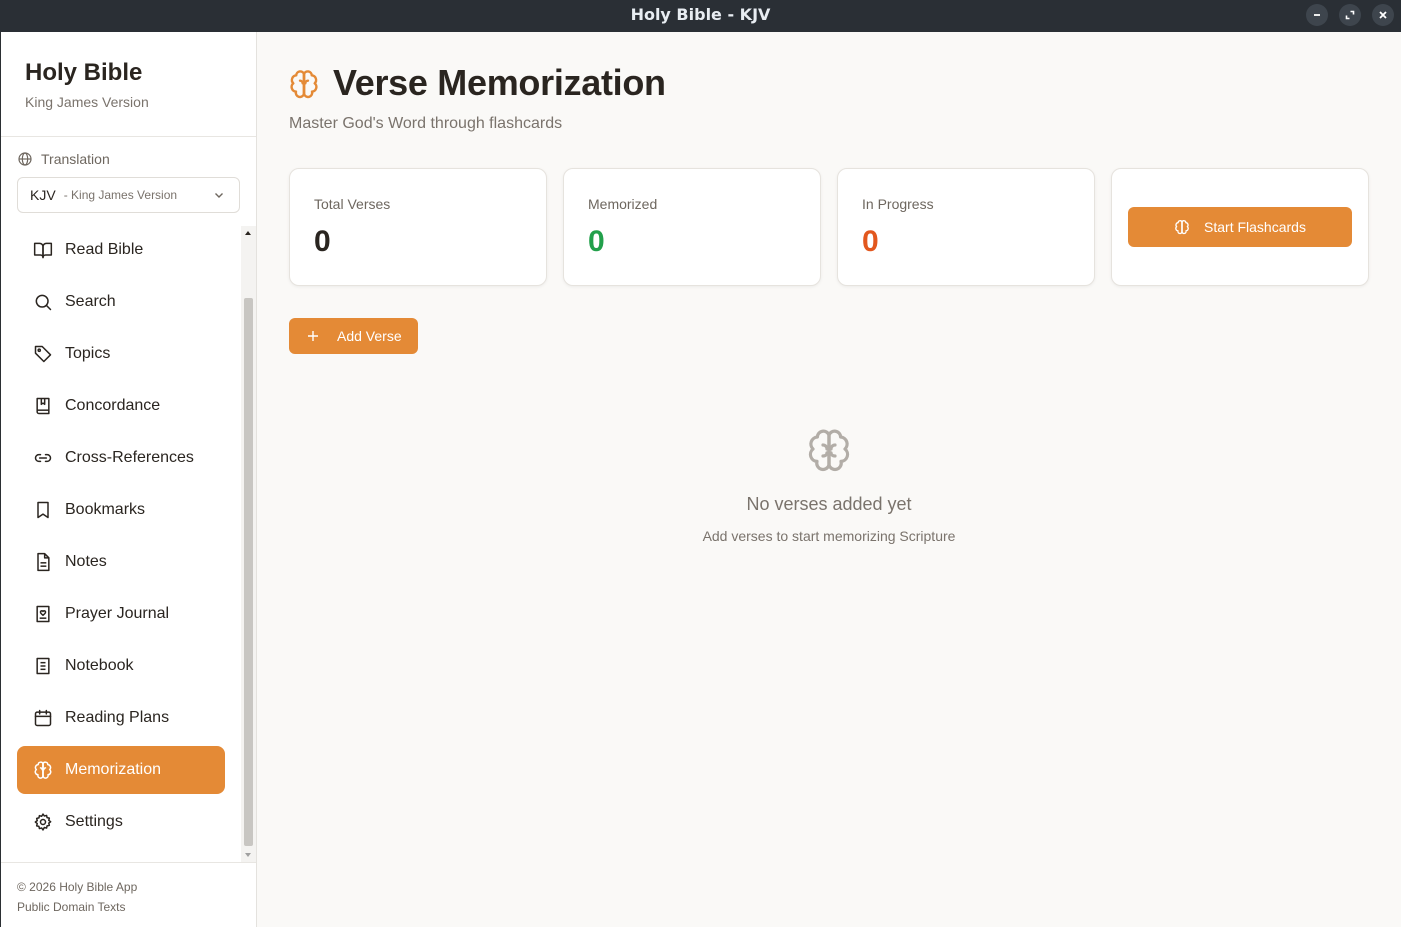 This screenshot has width=1401, height=927. Describe the element at coordinates (418, 227) in the screenshot. I see `stat-card-total-verses: Total Verses 0` at that location.